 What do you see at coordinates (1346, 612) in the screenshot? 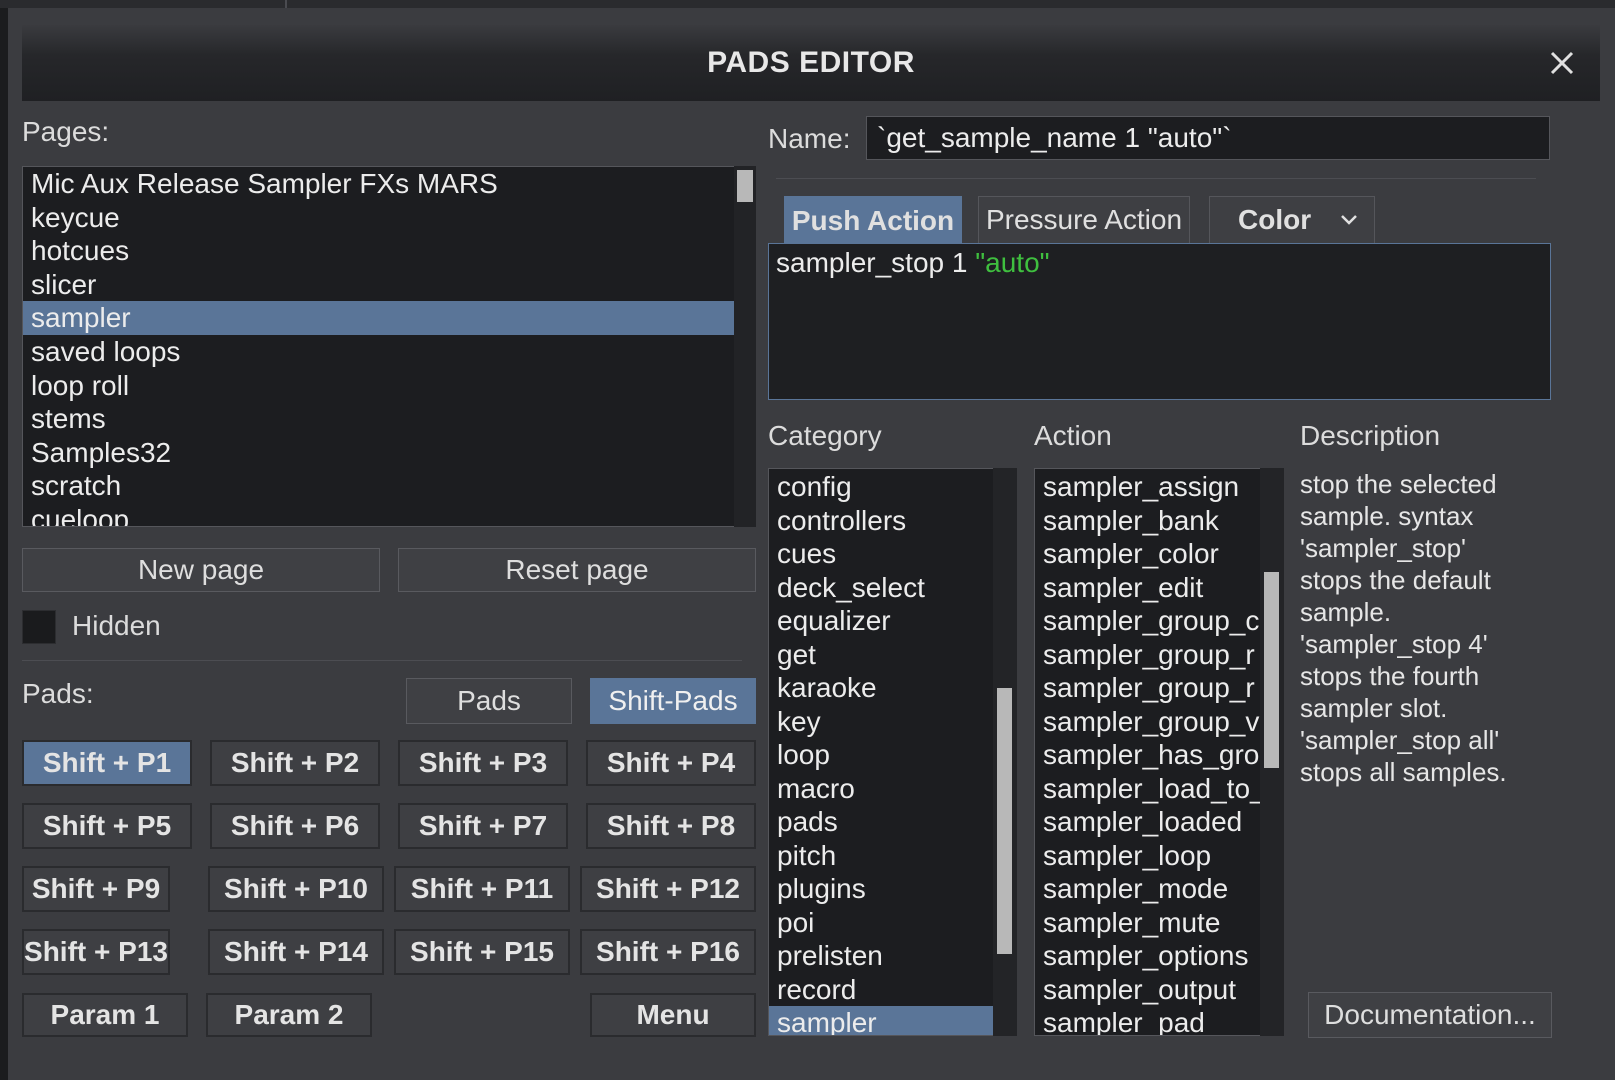
I see `description-line: sample.` at bounding box center [1346, 612].